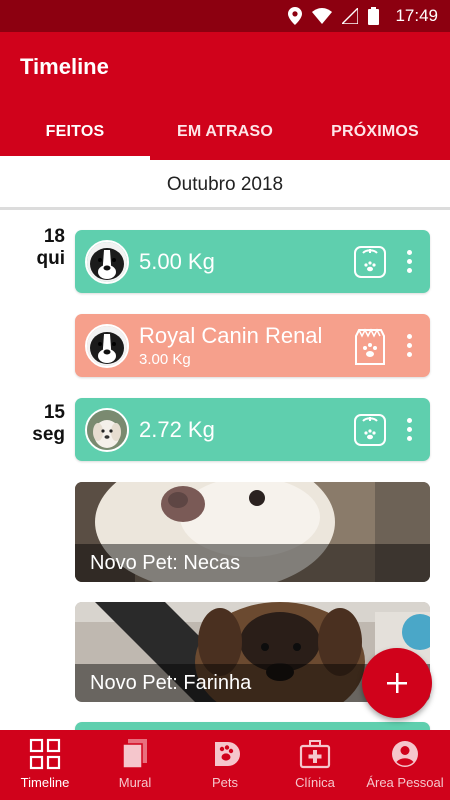 The height and width of the screenshot is (800, 450). What do you see at coordinates (416, 15) in the screenshot?
I see `status-time: 17:49` at bounding box center [416, 15].